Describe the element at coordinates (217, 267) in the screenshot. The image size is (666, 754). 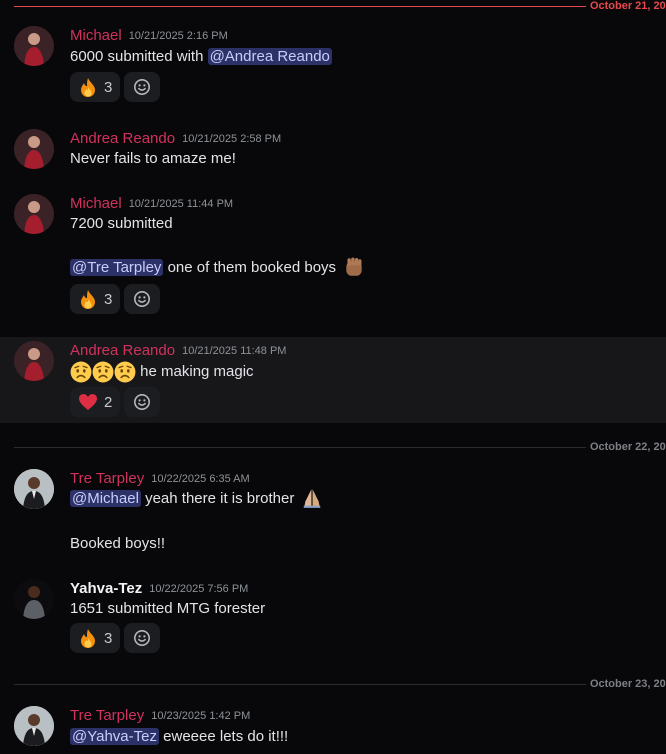
I see `message-text: @Tre Tarpley one of them booked boys` at that location.